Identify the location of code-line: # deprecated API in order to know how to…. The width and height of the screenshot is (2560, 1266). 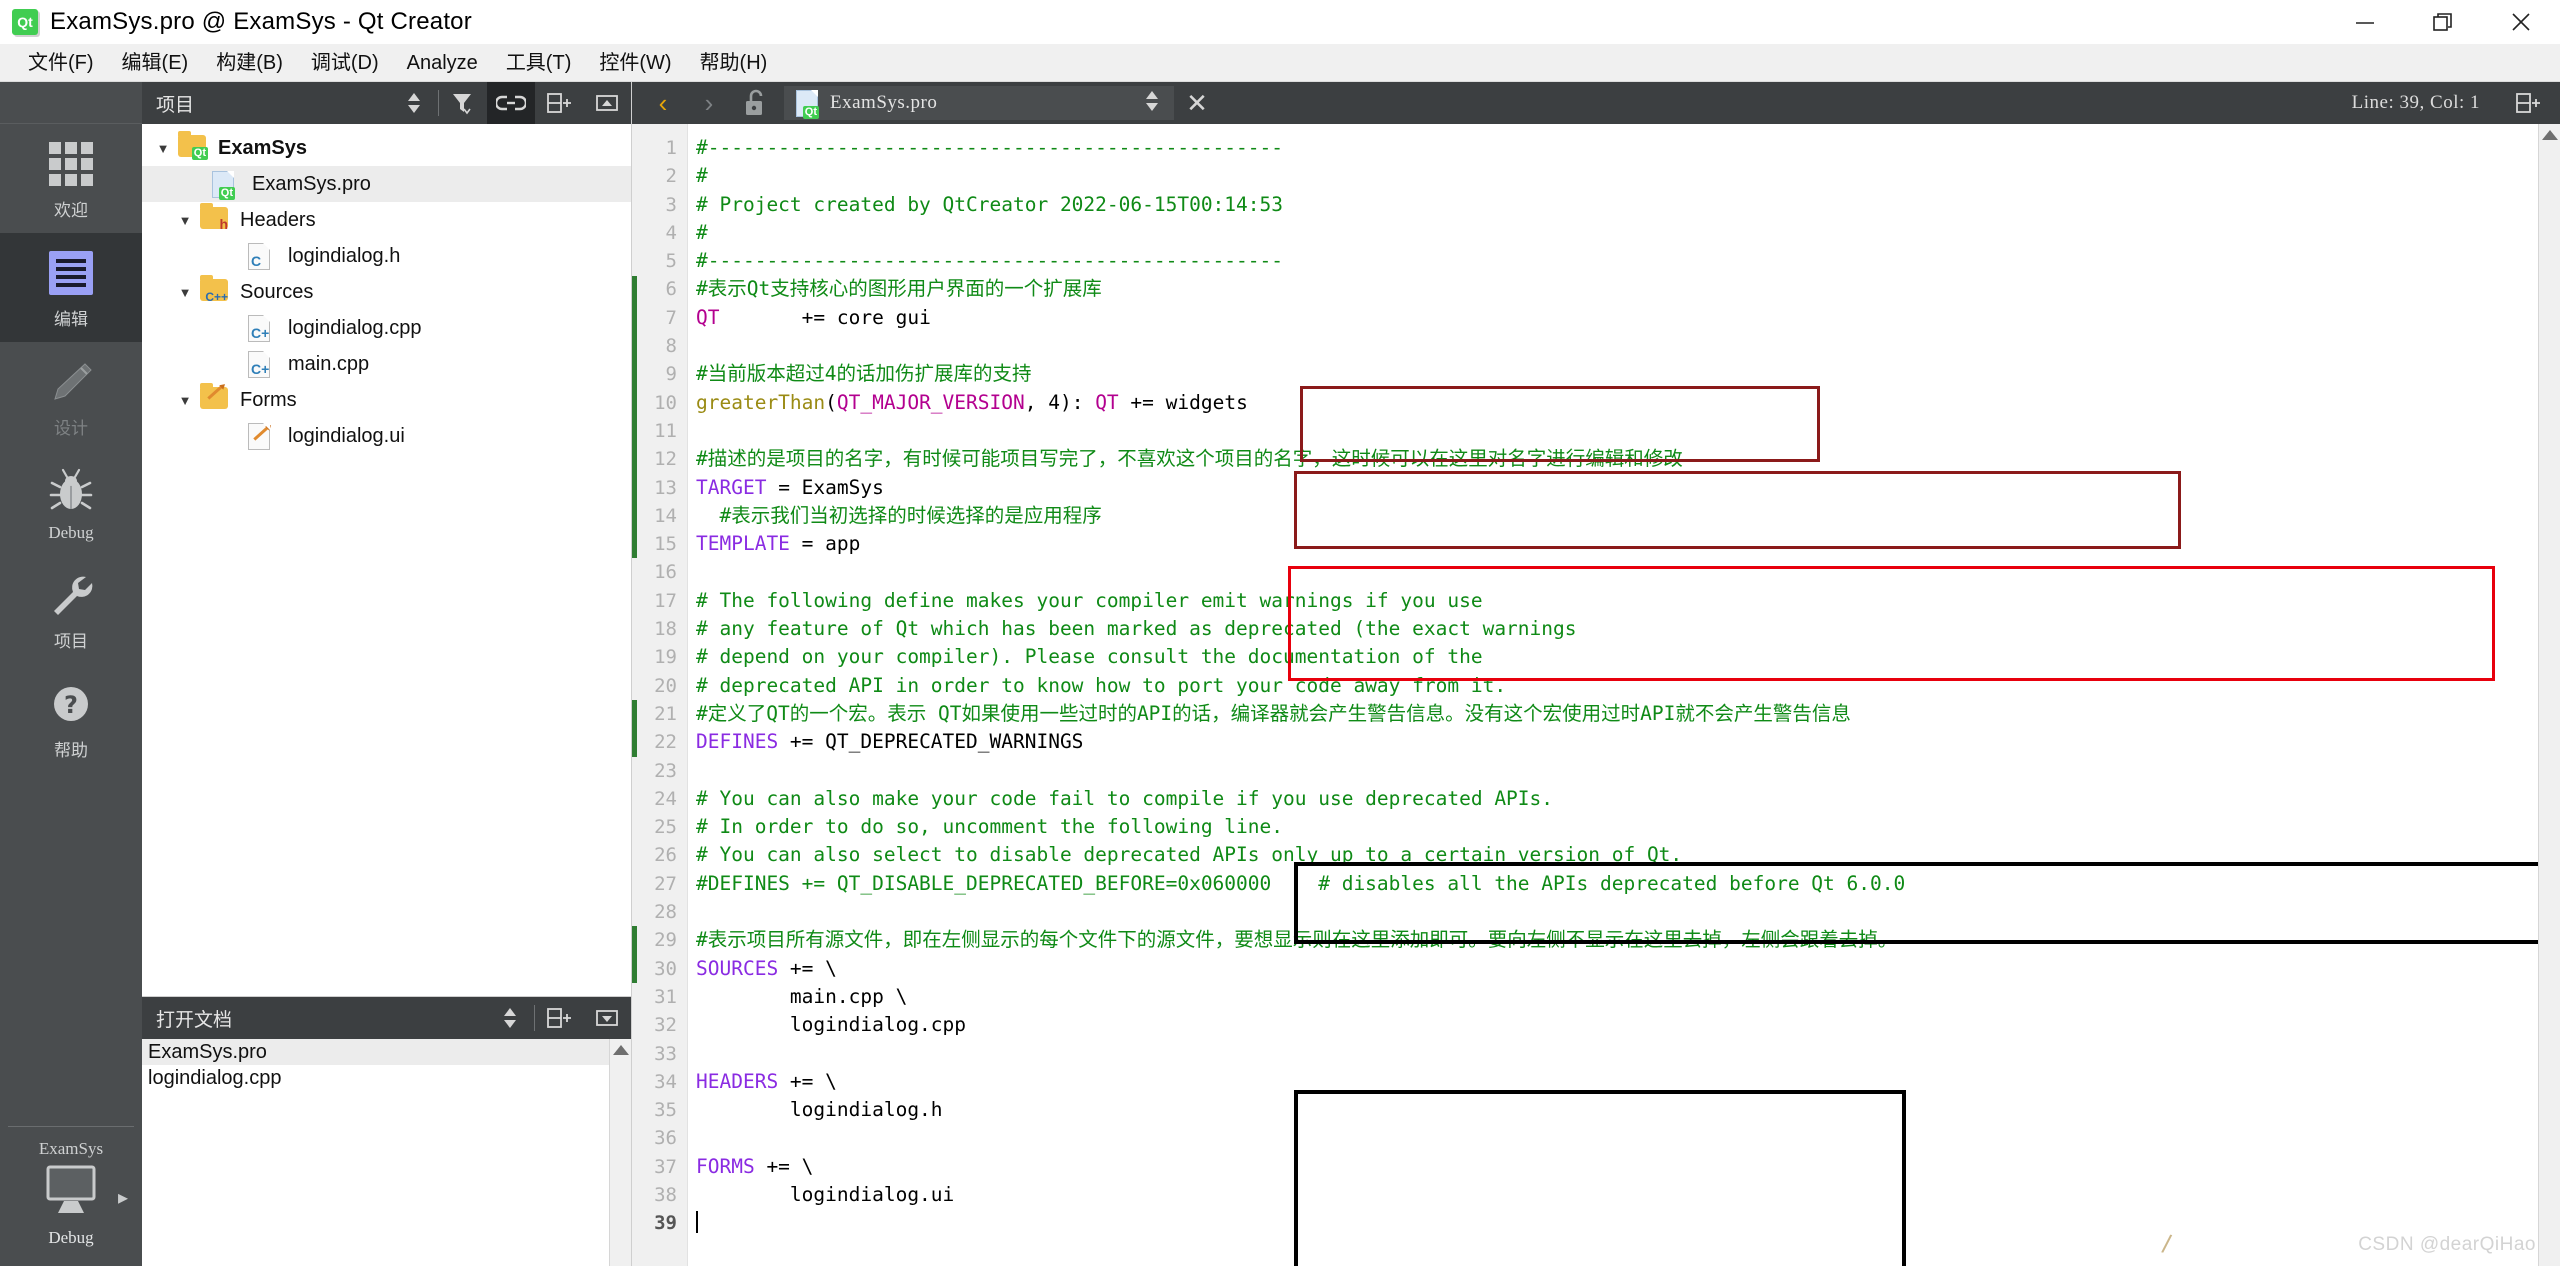
(1628, 686).